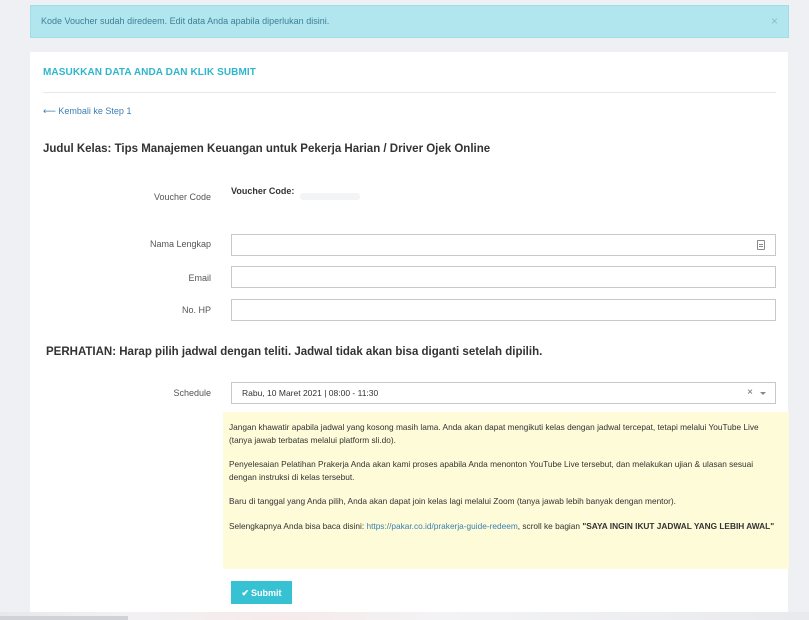 Image resolution: width=809 pixels, height=620 pixels. What do you see at coordinates (750, 393) in the screenshot?
I see `clear-icon: ×` at bounding box center [750, 393].